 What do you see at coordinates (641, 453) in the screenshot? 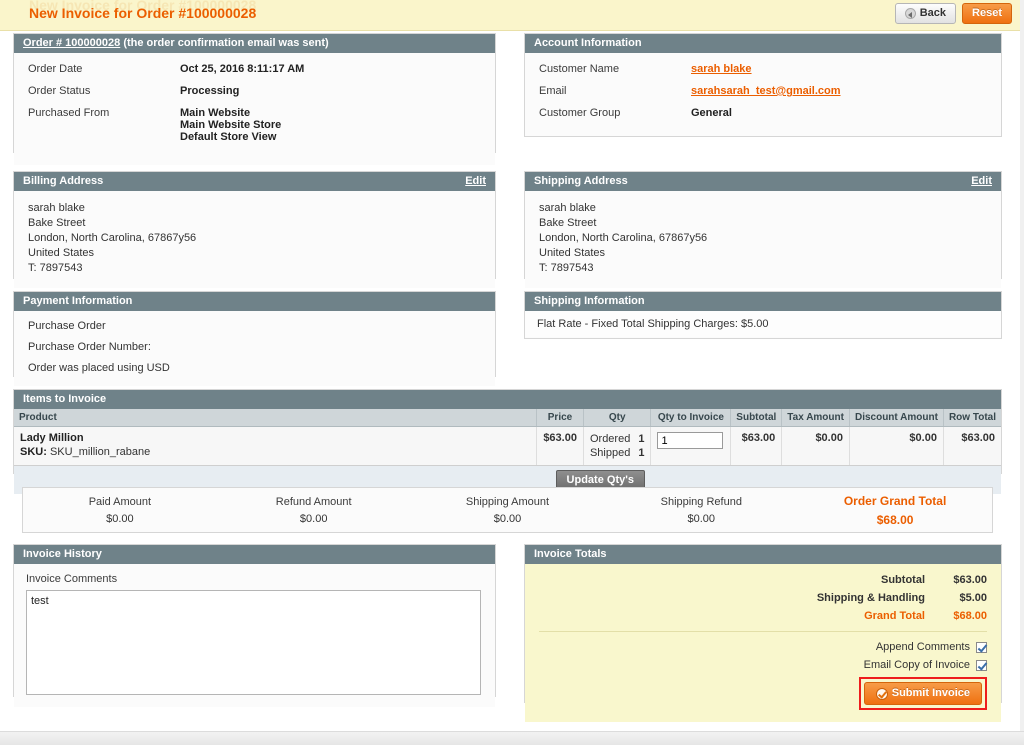
I see `qty-shipped-value: 1` at bounding box center [641, 453].